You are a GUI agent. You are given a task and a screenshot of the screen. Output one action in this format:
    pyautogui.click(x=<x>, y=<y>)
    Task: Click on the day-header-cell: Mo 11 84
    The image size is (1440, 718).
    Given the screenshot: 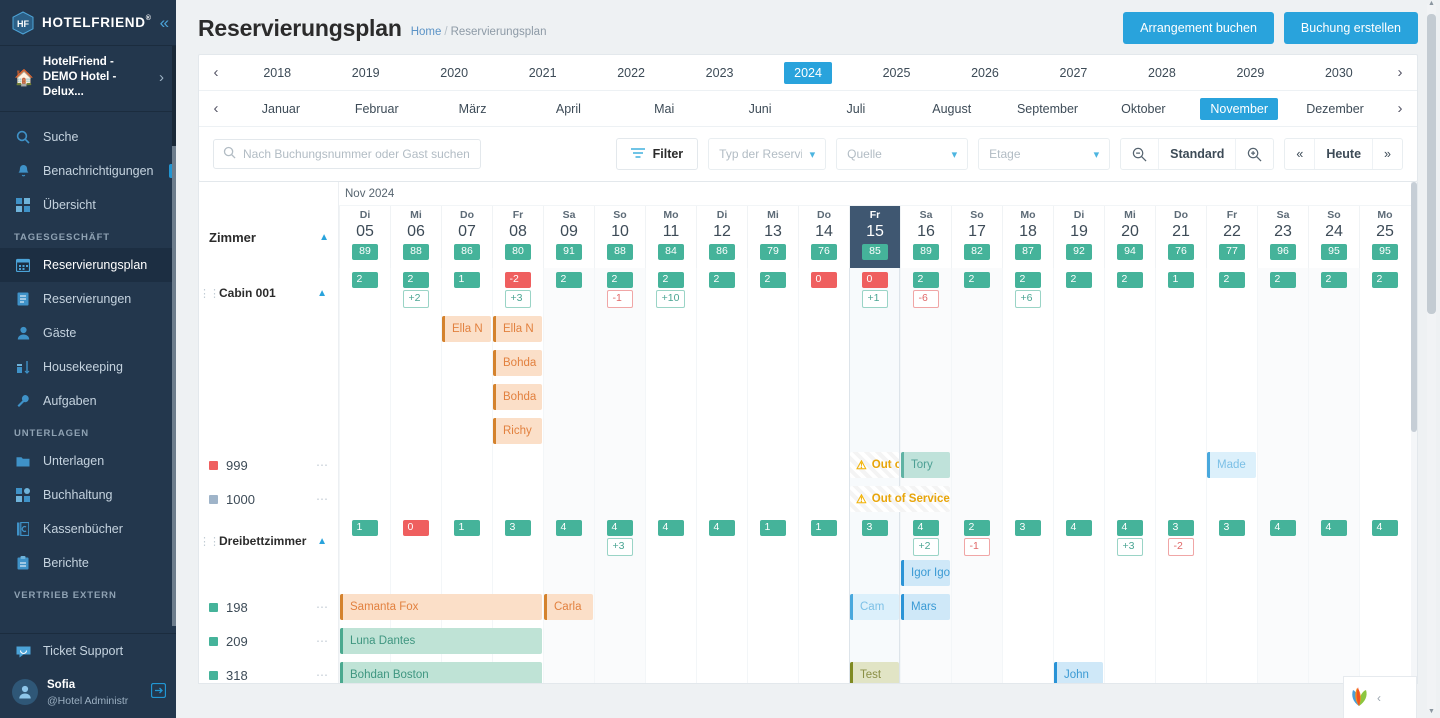 What is the action you would take?
    pyautogui.click(x=670, y=237)
    